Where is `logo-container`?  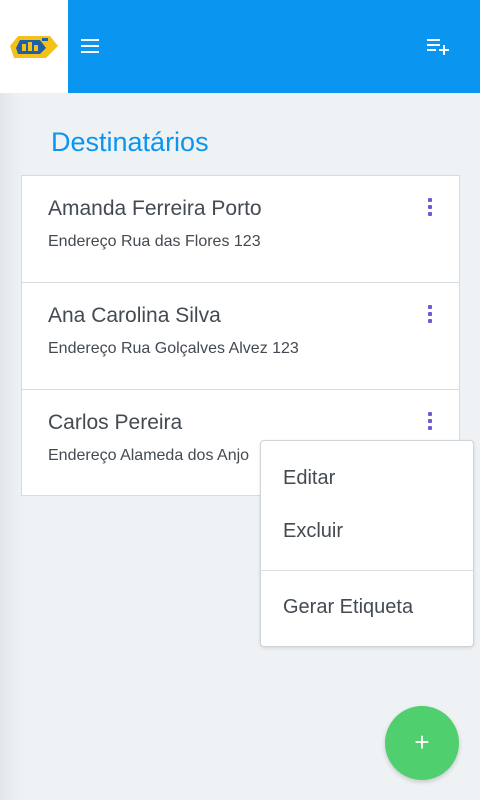
logo-container is located at coordinates (34, 46).